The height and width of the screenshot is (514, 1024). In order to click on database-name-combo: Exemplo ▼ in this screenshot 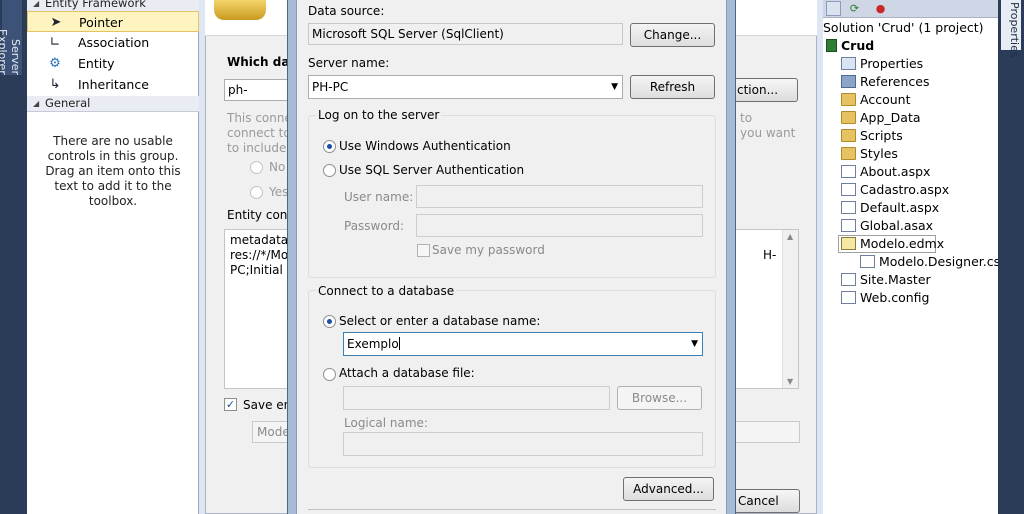, I will do `click(523, 344)`.